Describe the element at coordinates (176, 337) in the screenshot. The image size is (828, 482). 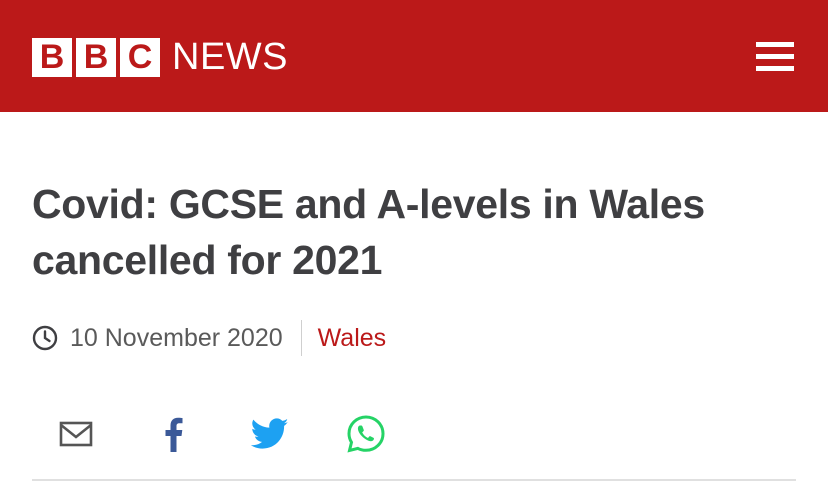
I see `article-date: 10 November 2020` at that location.